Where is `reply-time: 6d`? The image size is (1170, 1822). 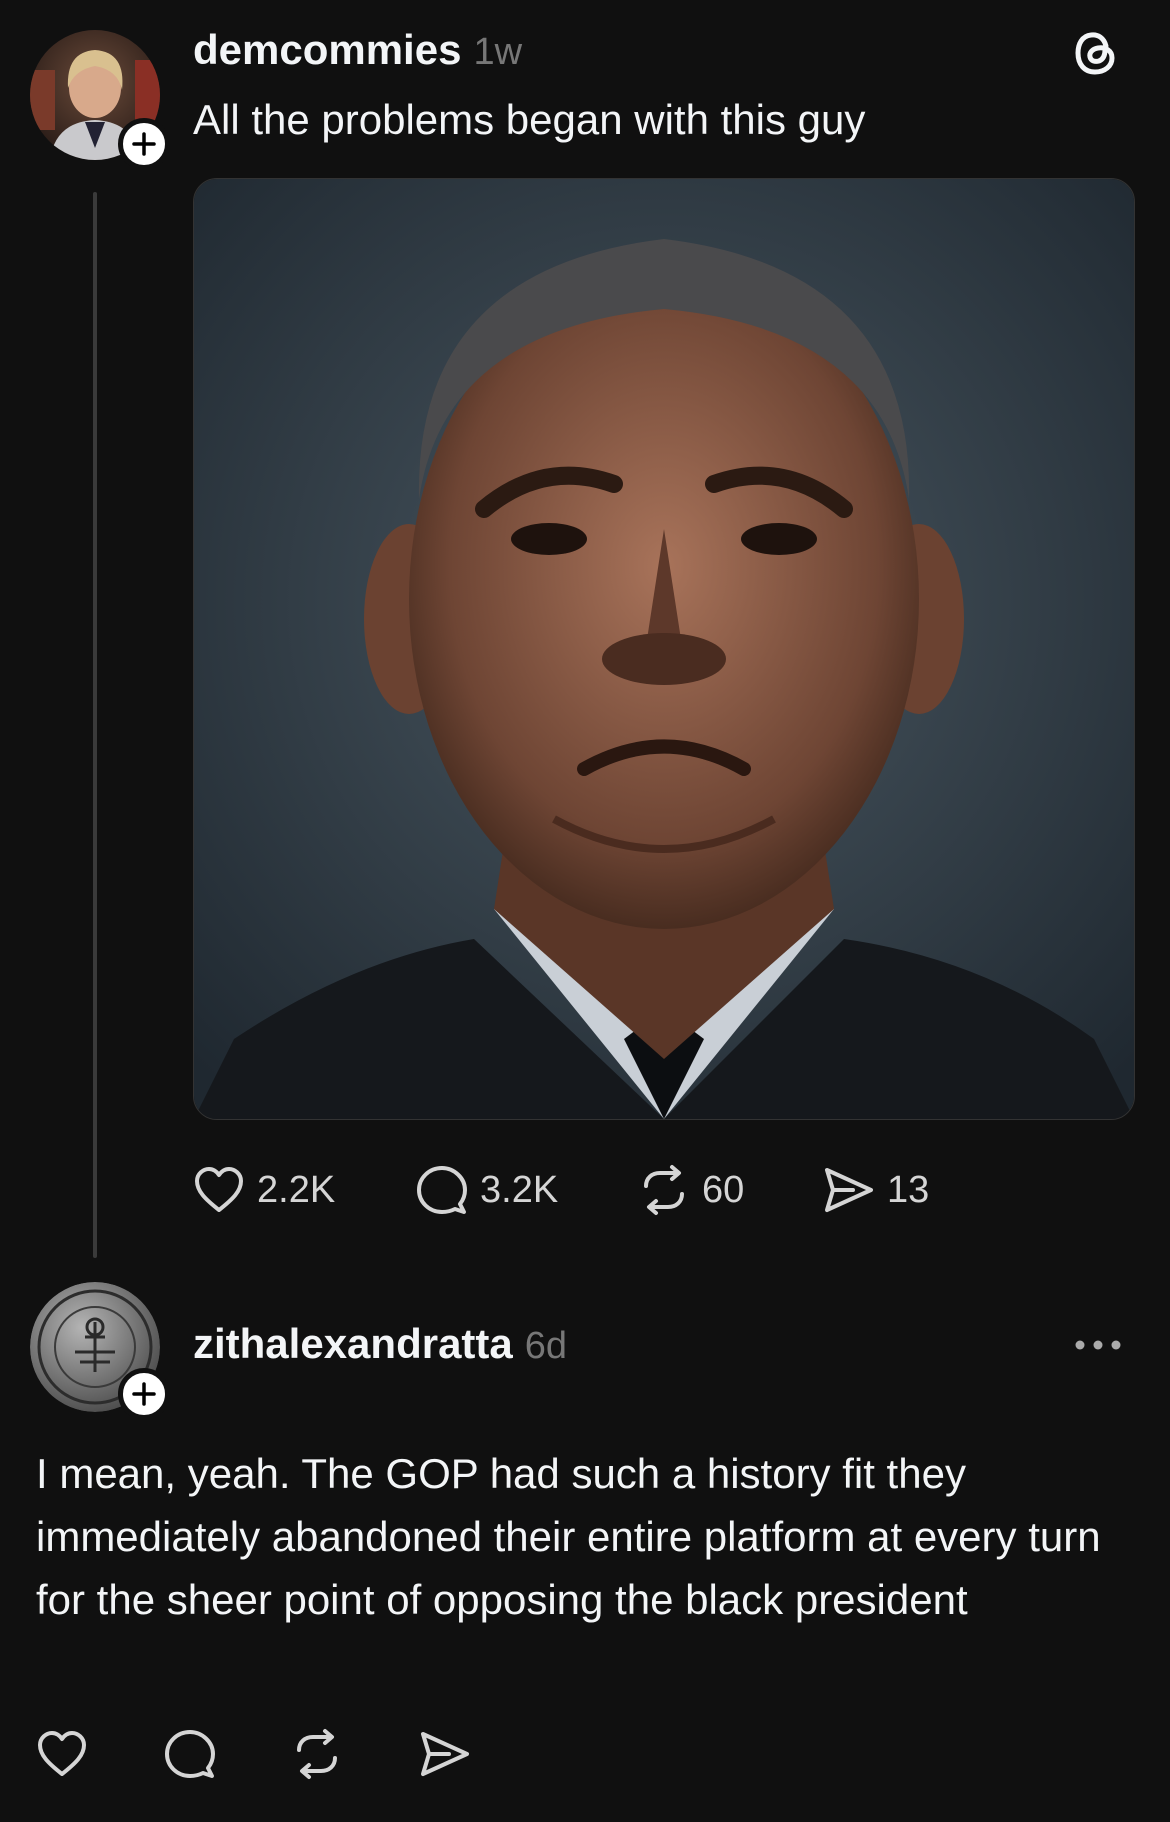 reply-time: 6d is located at coordinates (546, 1346).